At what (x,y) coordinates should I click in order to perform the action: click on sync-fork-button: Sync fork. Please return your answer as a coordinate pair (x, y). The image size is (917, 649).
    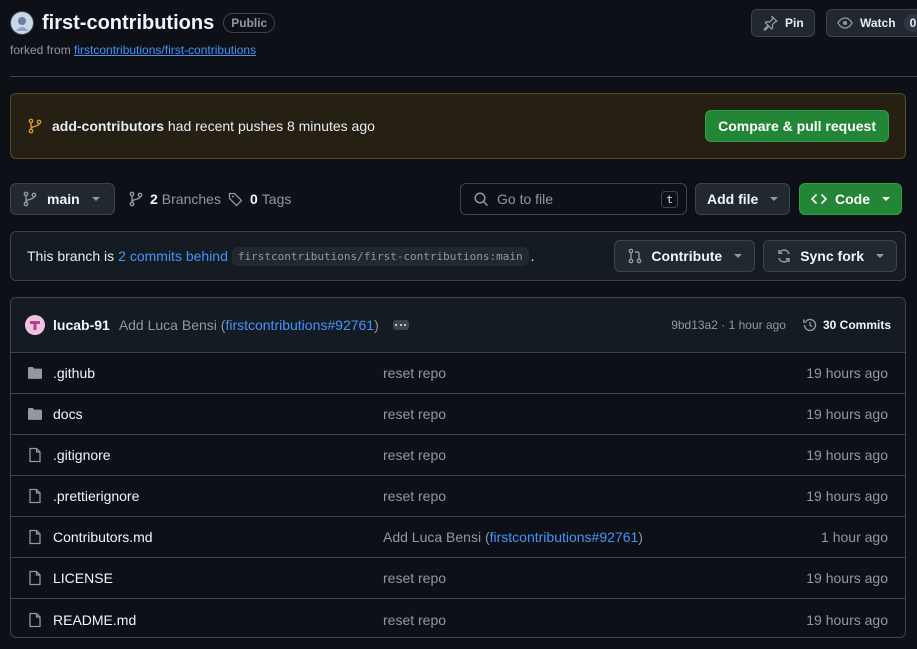
    Looking at the image, I should click on (830, 256).